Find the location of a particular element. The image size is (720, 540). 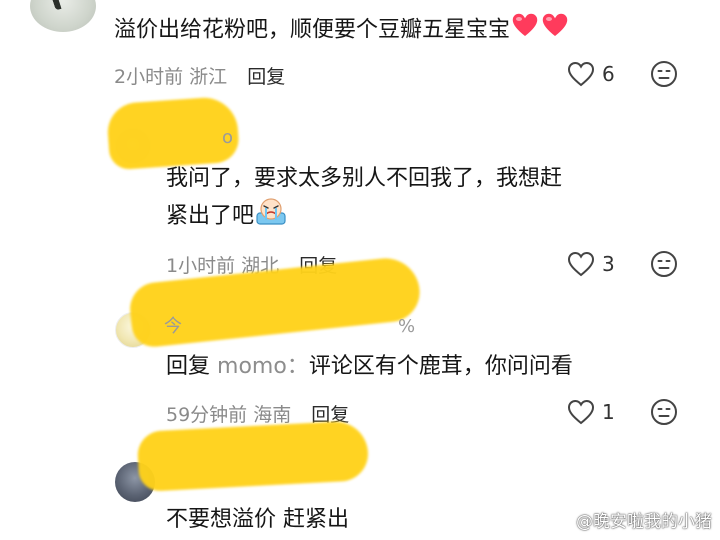

crying-face-emoji-icon is located at coordinates (271, 216).